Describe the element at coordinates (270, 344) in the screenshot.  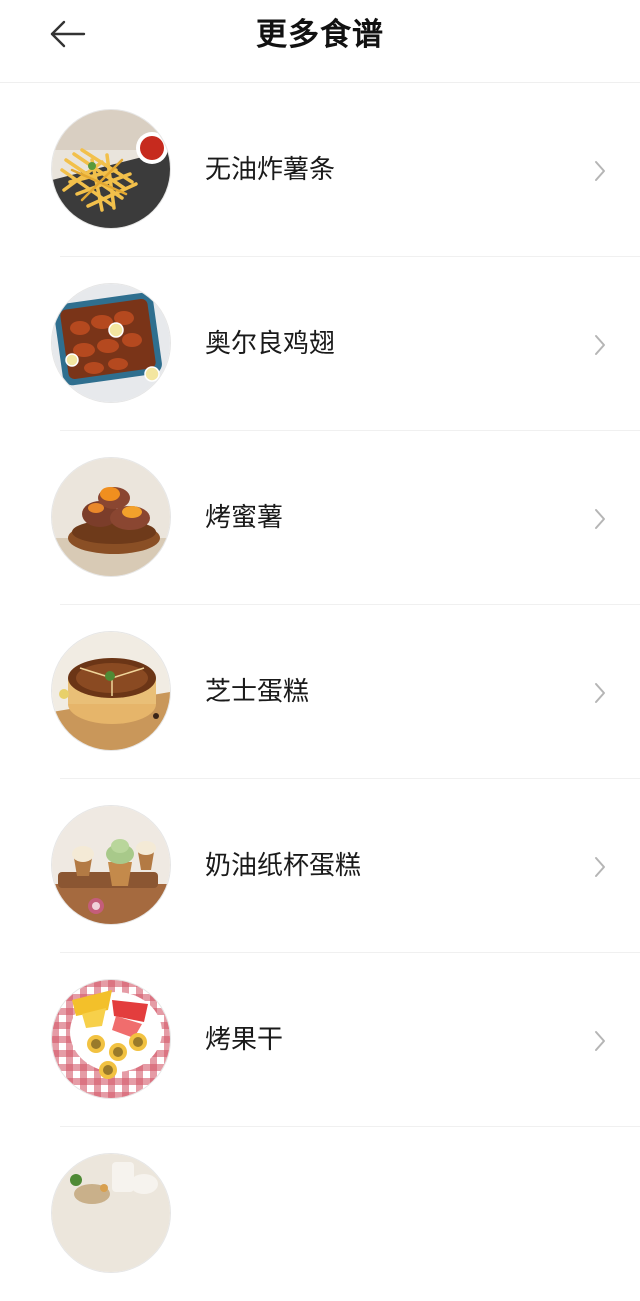
I see `recipe-label: 奥尔良鸡翅` at that location.